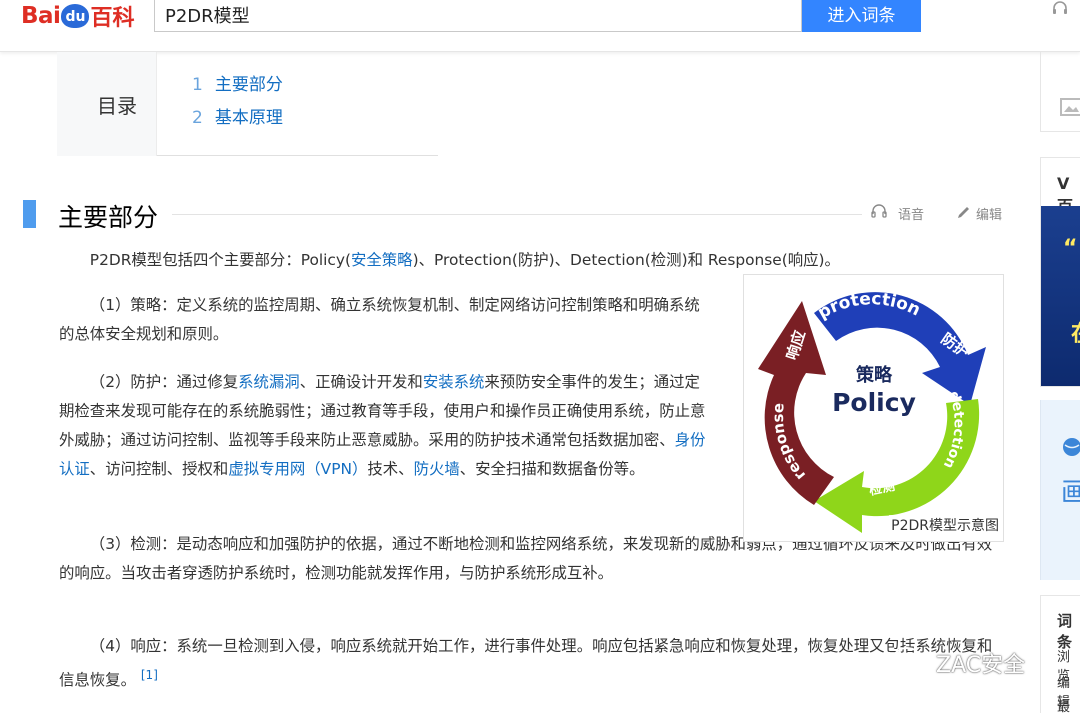 This screenshot has height=713, width=1080. I want to click on wechat-icon, so click(912, 663).